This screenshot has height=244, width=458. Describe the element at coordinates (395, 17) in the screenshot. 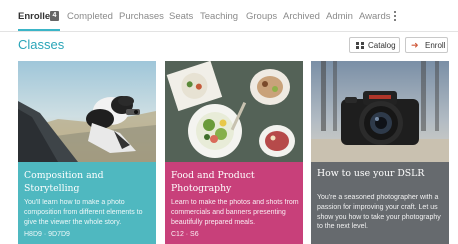

I see `more-vertical-icon` at that location.